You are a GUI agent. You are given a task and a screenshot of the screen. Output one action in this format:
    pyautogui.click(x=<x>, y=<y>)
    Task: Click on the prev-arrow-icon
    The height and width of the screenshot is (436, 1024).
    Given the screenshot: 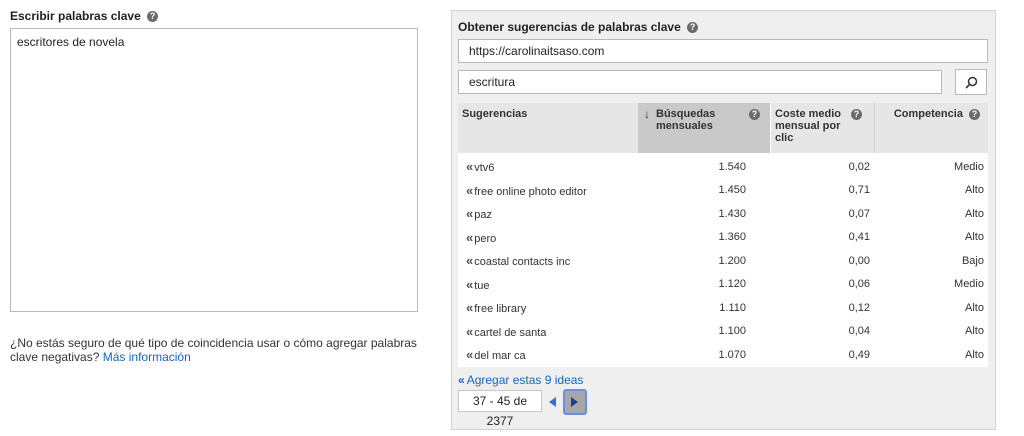 What is the action you would take?
    pyautogui.click(x=552, y=402)
    